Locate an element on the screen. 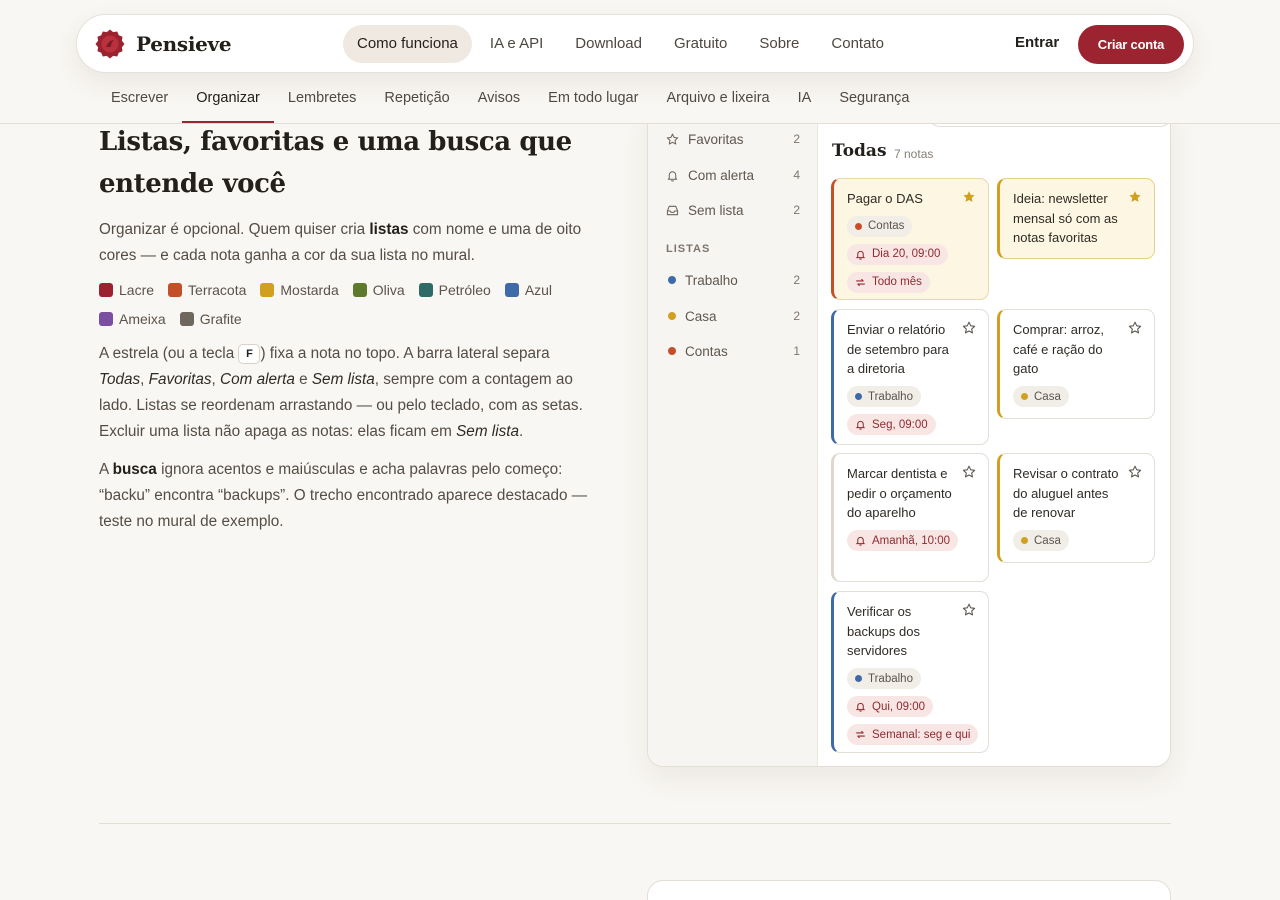 The image size is (1280, 900). sidebar-item-count: 4 is located at coordinates (796, 175).